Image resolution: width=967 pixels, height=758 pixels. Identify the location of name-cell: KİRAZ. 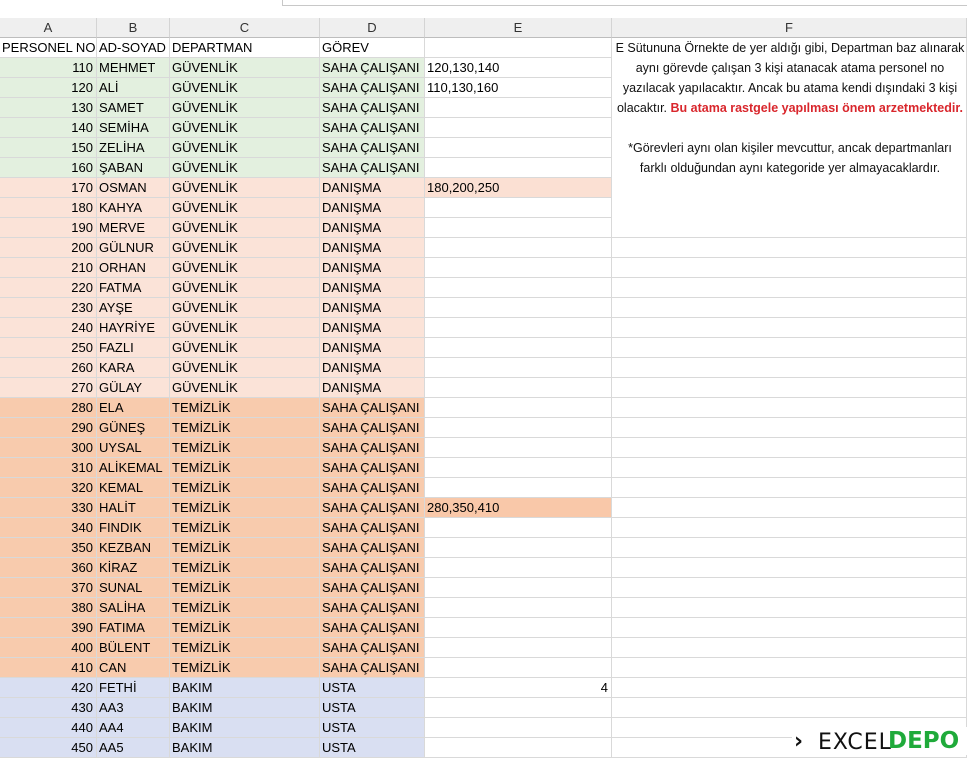
(133, 568).